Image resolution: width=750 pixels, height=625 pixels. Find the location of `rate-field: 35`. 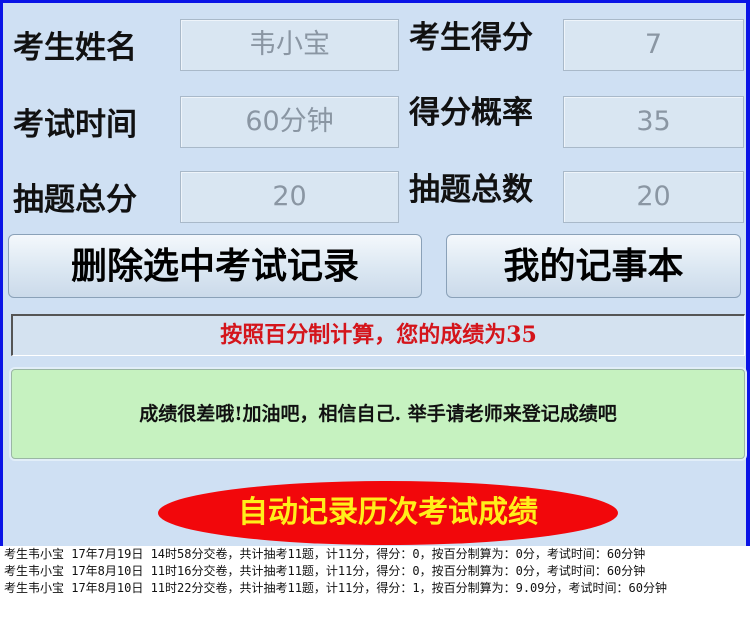

rate-field: 35 is located at coordinates (653, 122).